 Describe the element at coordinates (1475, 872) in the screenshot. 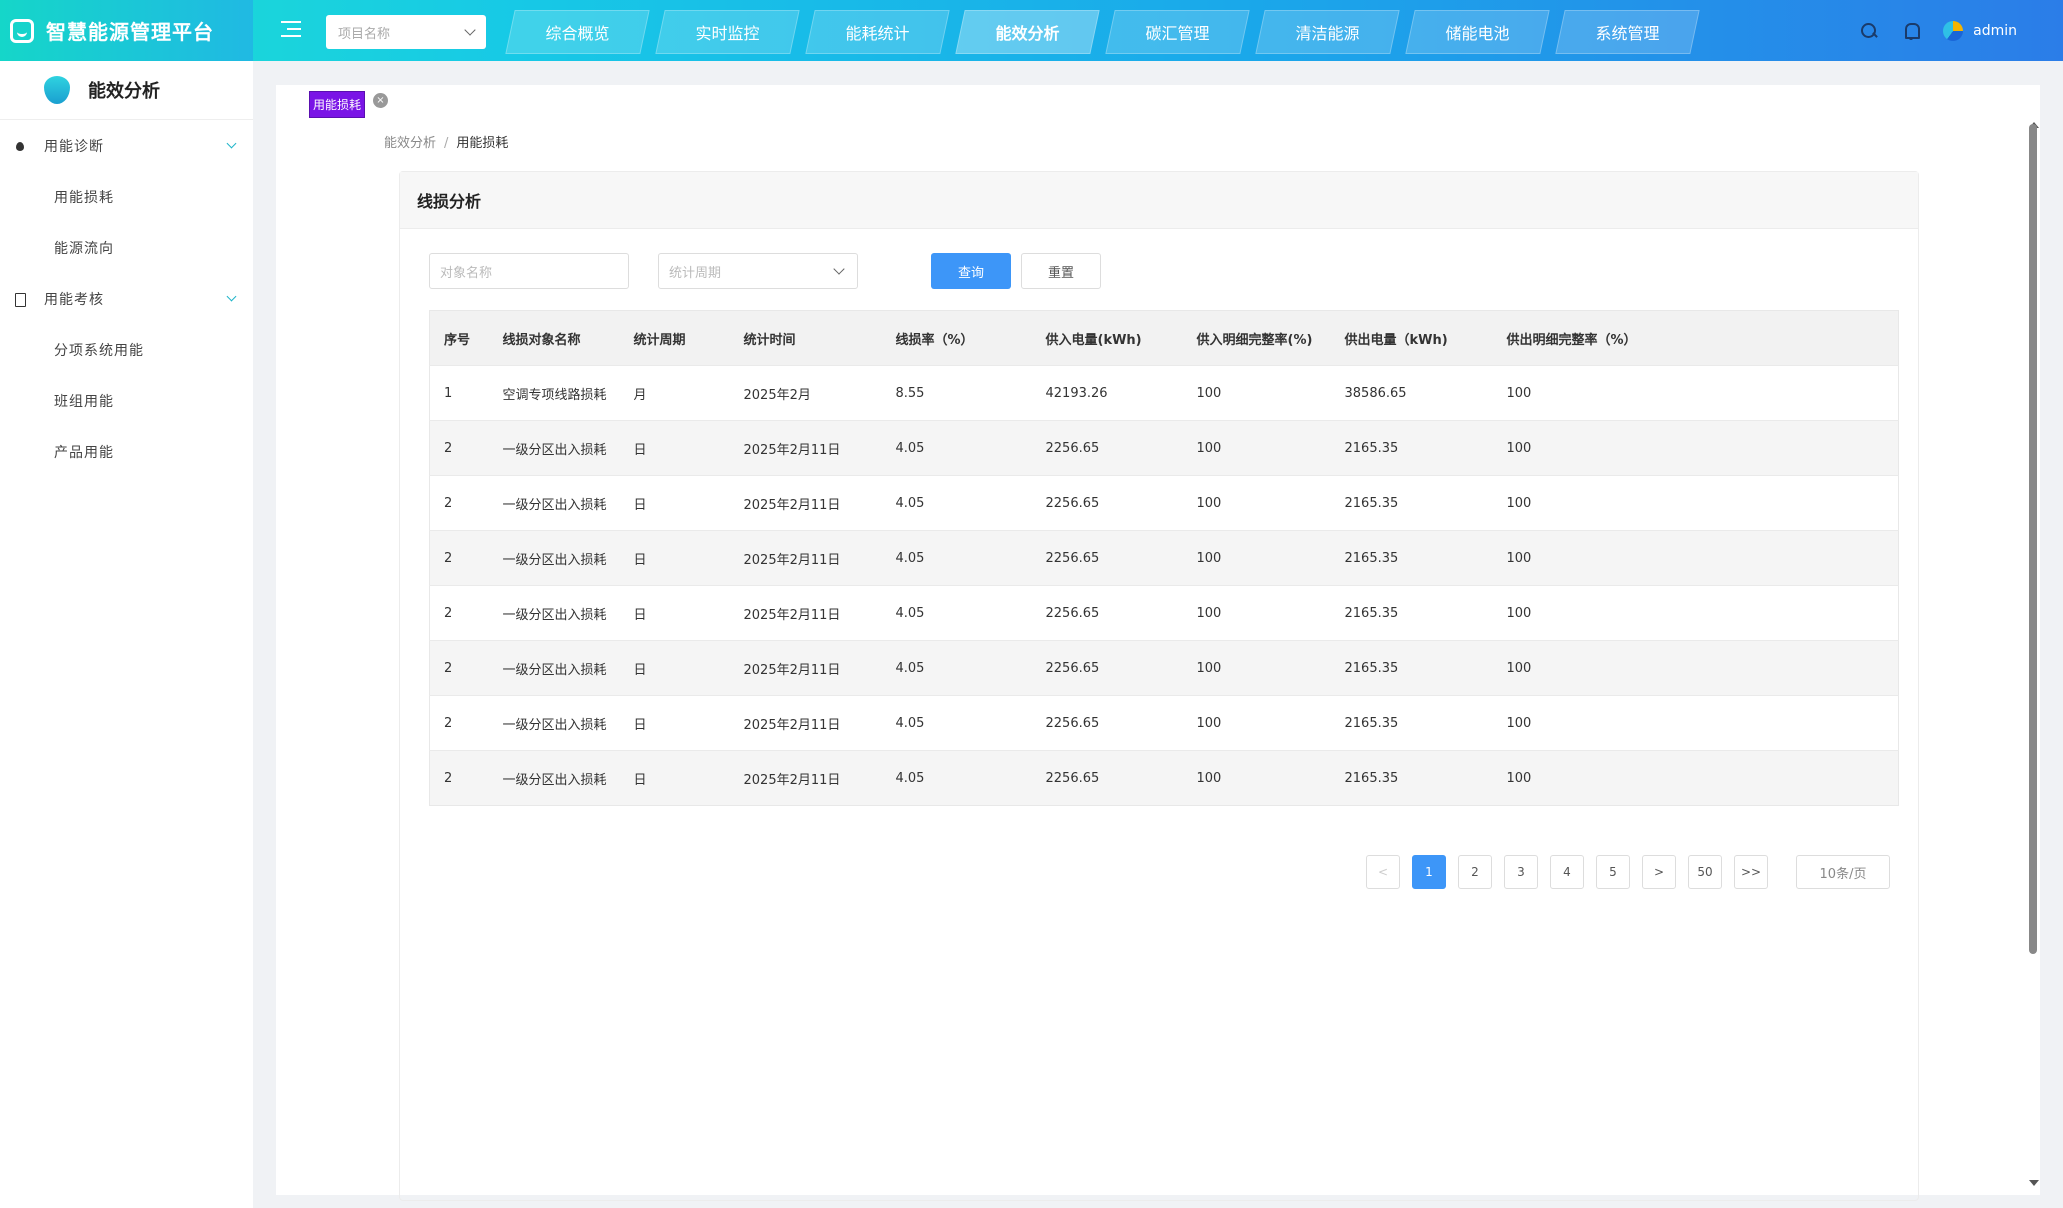

I see `page-button-2: 2` at that location.